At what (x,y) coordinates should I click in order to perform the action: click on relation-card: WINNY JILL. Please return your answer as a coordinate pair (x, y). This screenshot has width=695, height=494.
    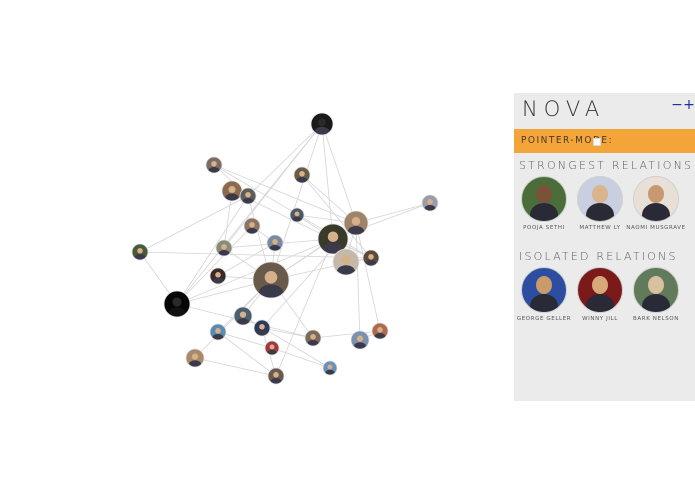
    Looking at the image, I should click on (600, 294).